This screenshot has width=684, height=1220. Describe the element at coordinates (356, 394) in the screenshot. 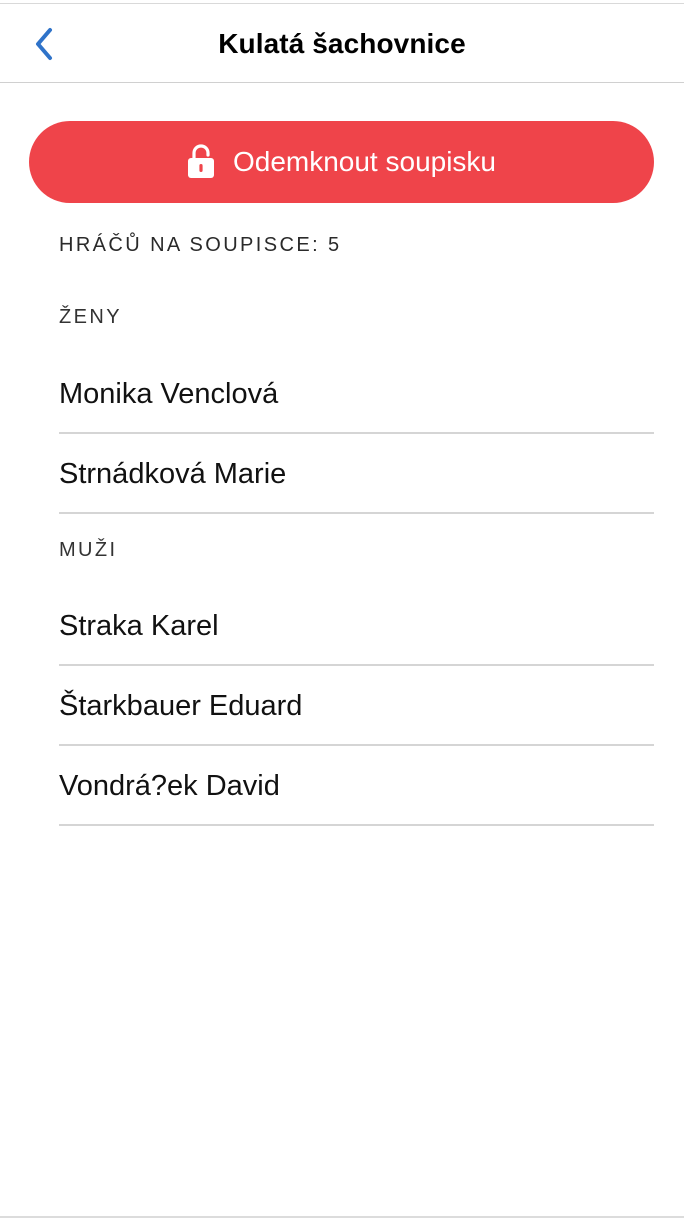

I see `list-item: Monika Venclová` at that location.